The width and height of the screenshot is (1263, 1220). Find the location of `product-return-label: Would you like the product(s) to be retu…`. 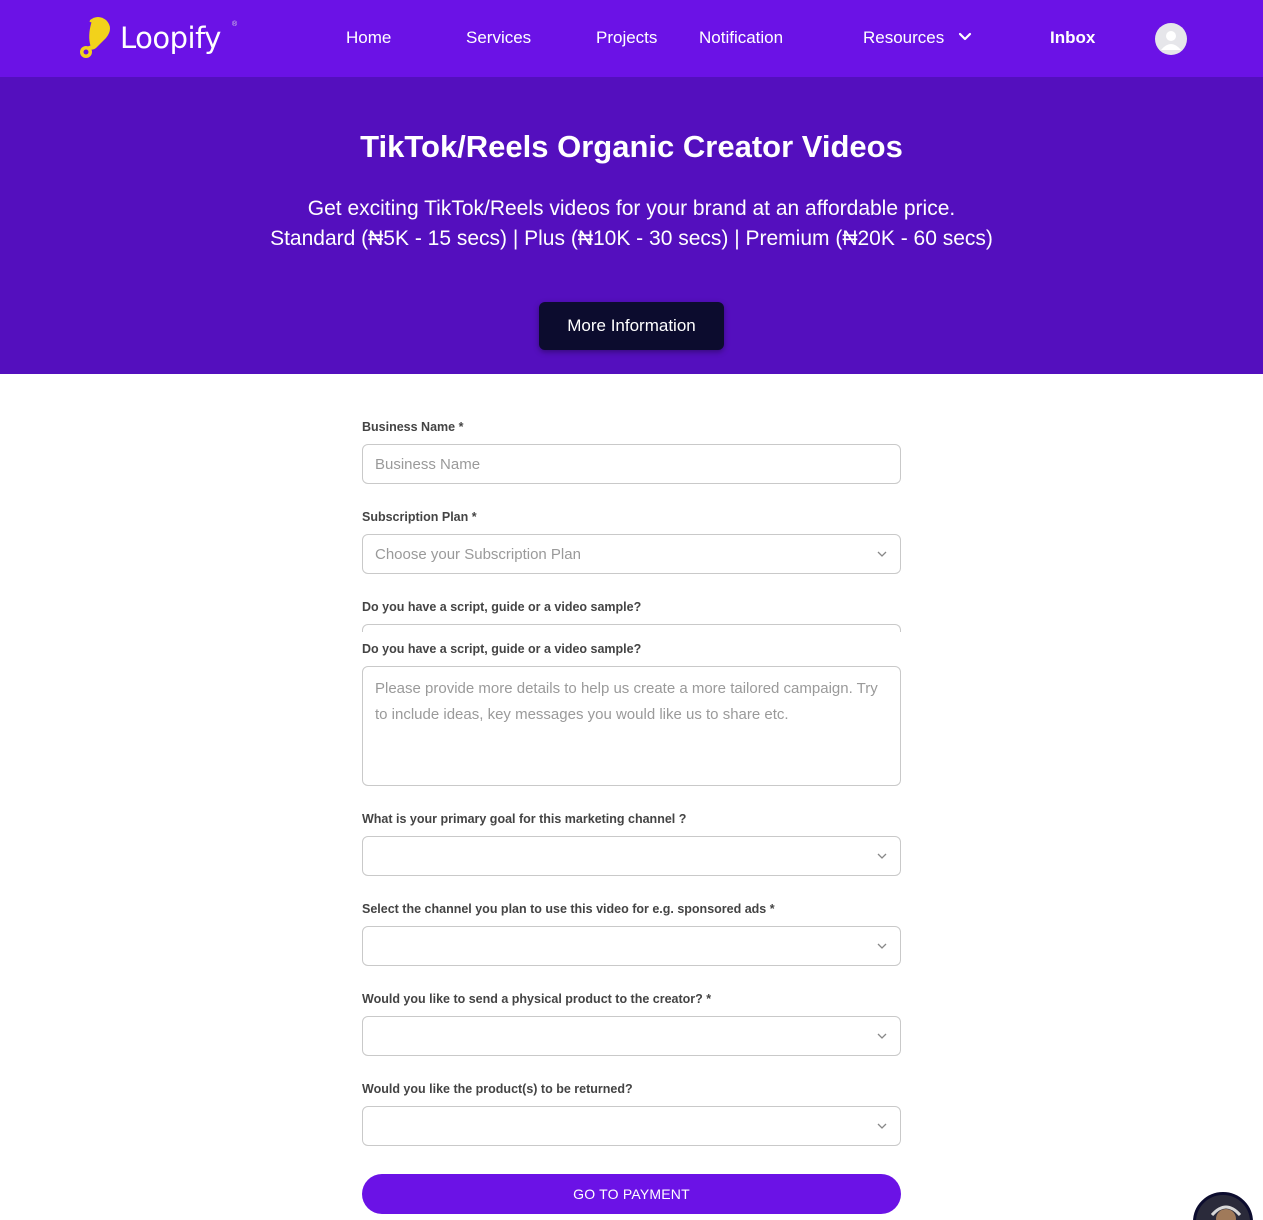

product-return-label: Would you like the product(s) to be retu… is located at coordinates (497, 1089).